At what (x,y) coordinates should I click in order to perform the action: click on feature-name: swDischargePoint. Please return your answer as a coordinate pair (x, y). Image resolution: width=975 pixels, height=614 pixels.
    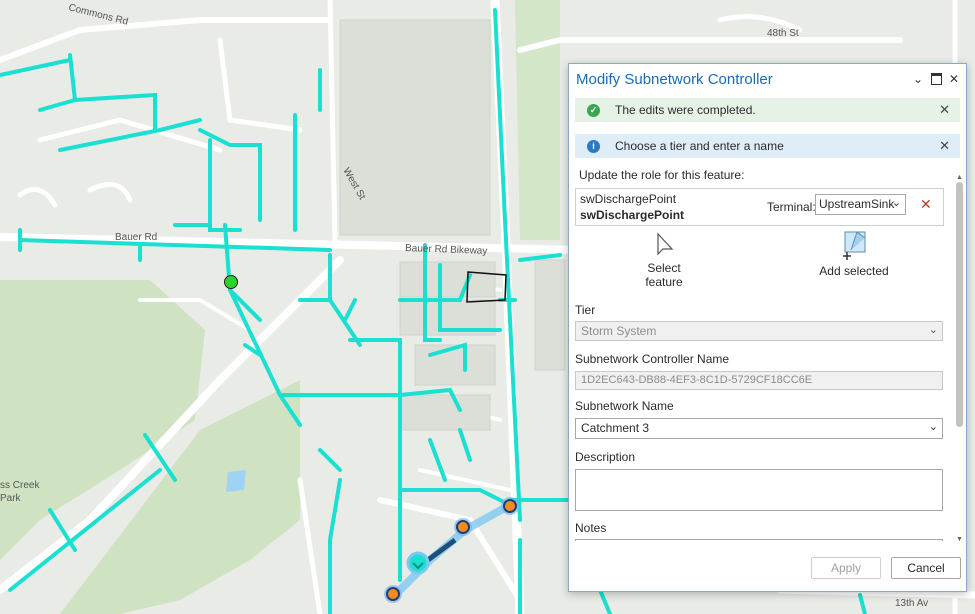
    Looking at the image, I should click on (628, 199).